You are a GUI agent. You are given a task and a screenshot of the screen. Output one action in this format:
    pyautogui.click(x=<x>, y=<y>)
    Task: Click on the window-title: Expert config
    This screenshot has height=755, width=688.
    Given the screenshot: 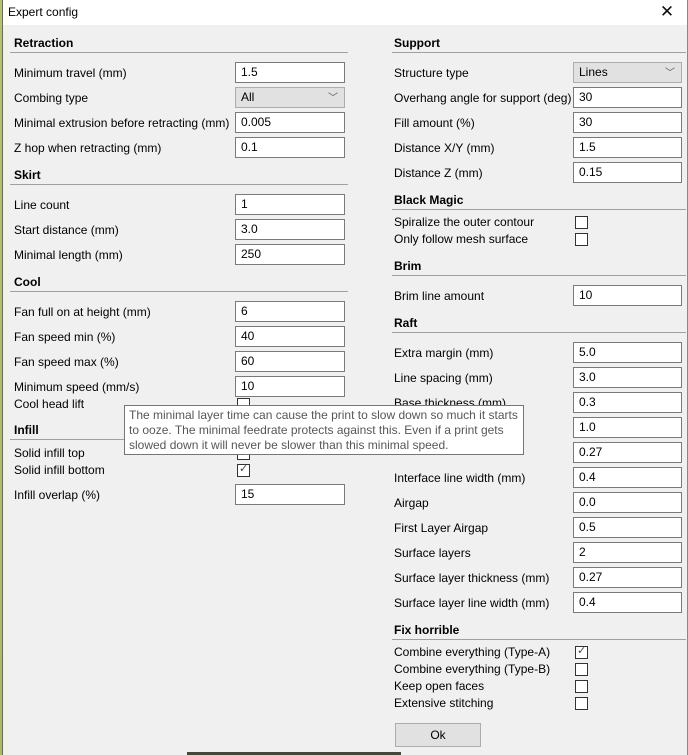 What is the action you would take?
    pyautogui.click(x=43, y=12)
    